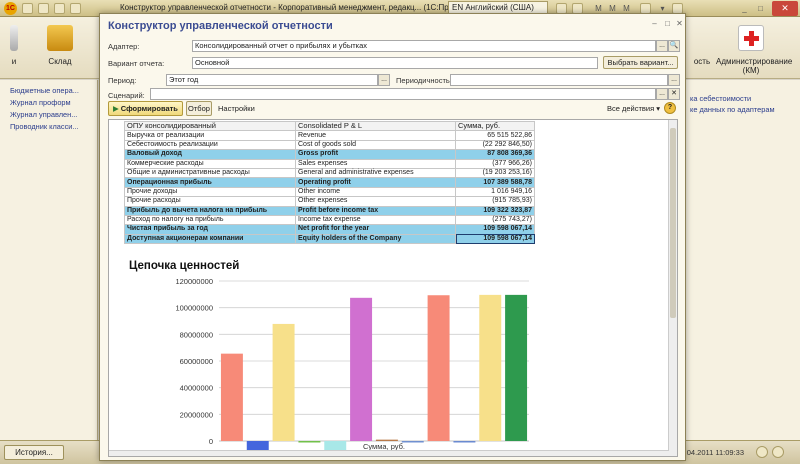  I want to click on table-cell: 107 389 588,78, so click(495, 182).